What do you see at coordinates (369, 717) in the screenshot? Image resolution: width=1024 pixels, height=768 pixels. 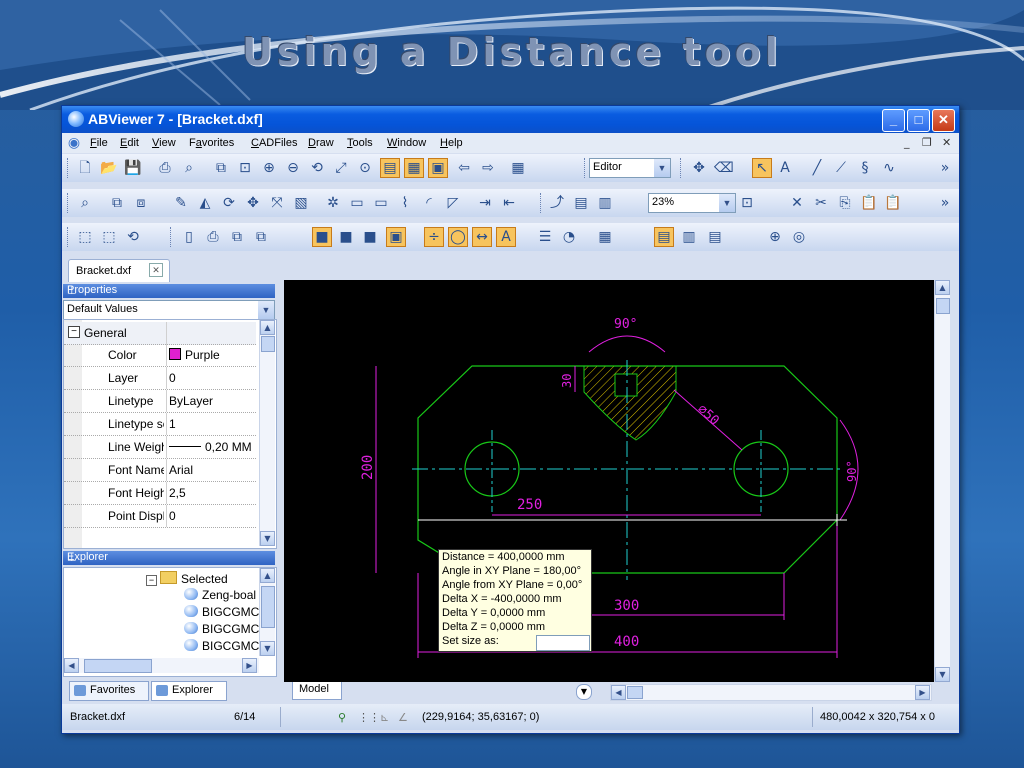 I see `grid-icon: ⋮⋮` at bounding box center [369, 717].